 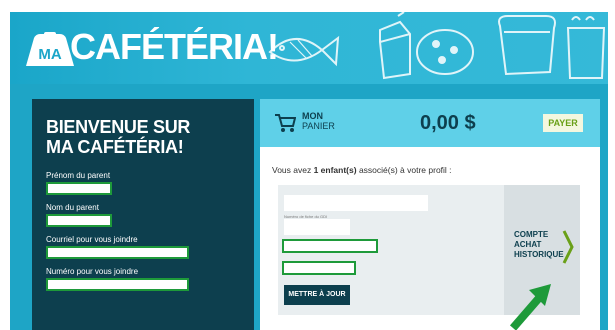 What do you see at coordinates (49, 54) in the screenshot?
I see `logo-badge-text: MA` at bounding box center [49, 54].